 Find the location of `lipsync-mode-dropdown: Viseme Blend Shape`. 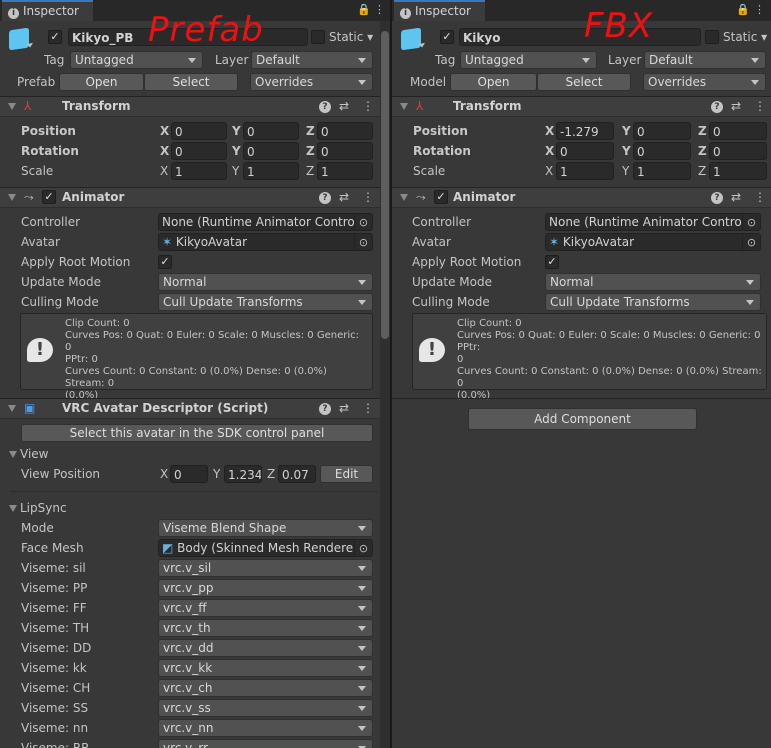

lipsync-mode-dropdown: Viseme Blend Shape is located at coordinates (265, 528).